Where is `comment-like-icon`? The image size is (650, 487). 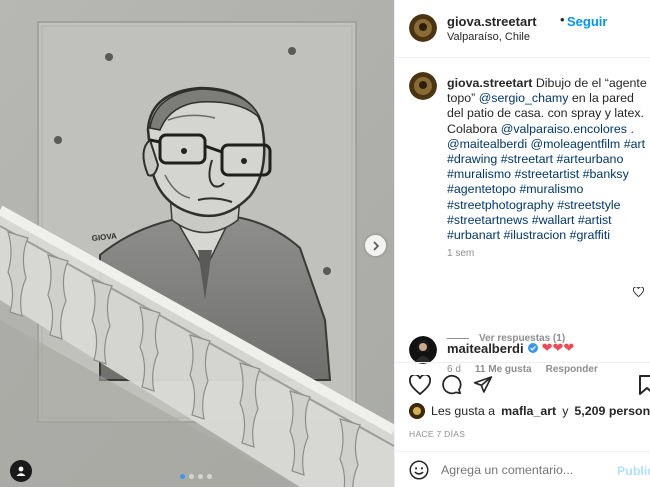 comment-like-icon is located at coordinates (638, 292).